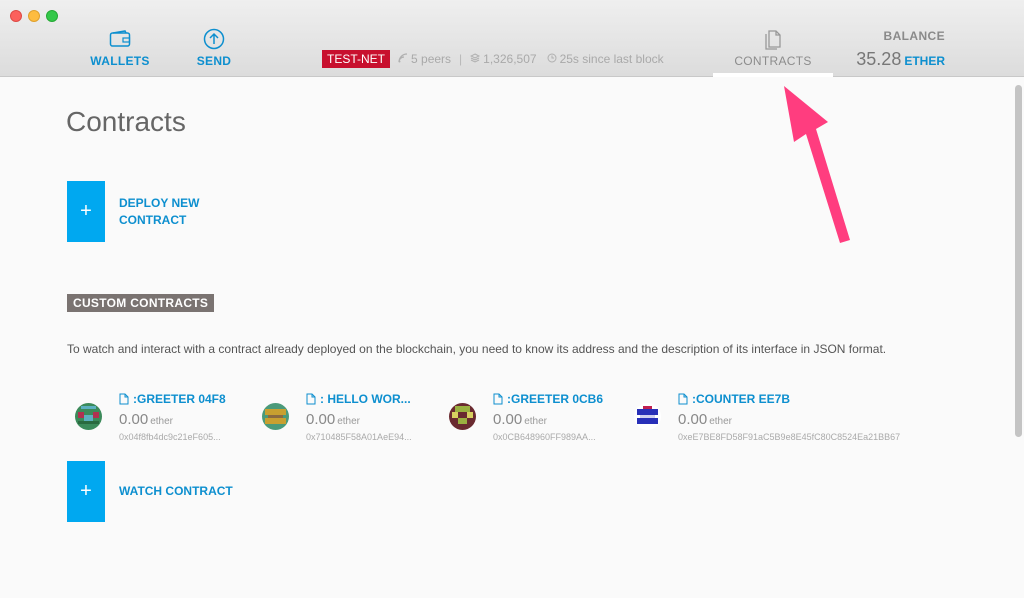  Describe the element at coordinates (1018, 261) in the screenshot. I see `vertical-scrollbar` at that location.